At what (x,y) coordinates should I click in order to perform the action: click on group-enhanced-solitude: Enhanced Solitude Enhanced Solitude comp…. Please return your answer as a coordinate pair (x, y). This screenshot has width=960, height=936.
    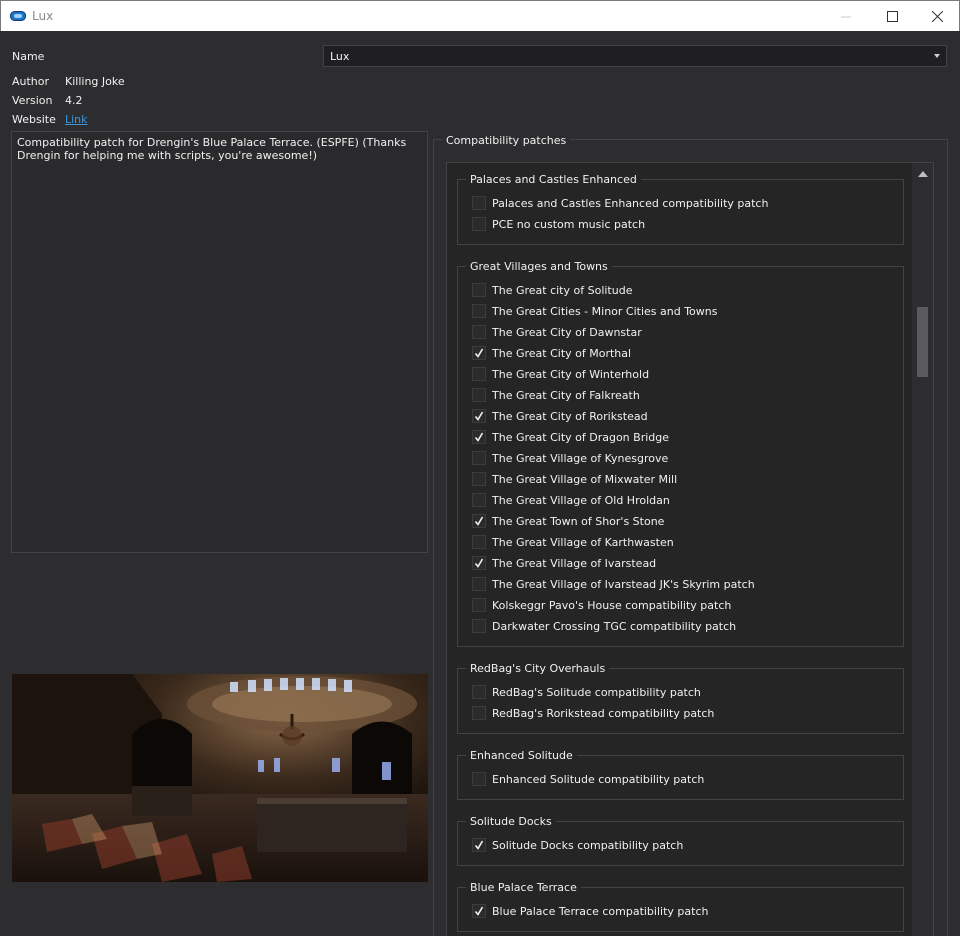
    Looking at the image, I should click on (680, 774).